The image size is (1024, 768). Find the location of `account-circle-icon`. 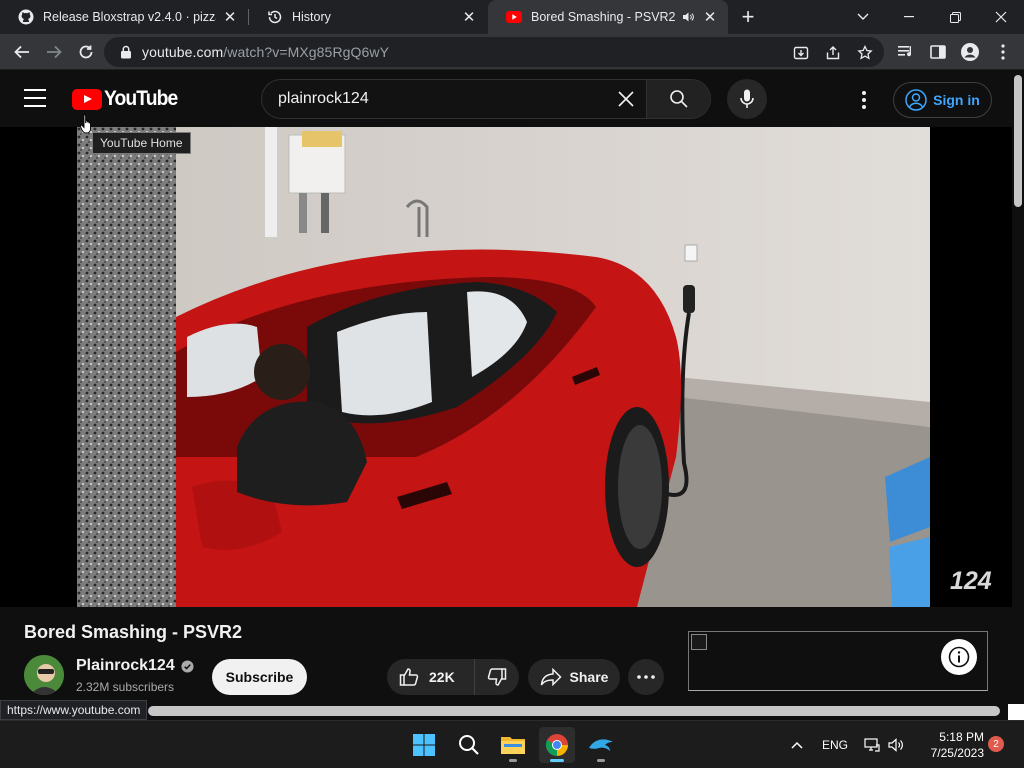

account-circle-icon is located at coordinates (916, 100).